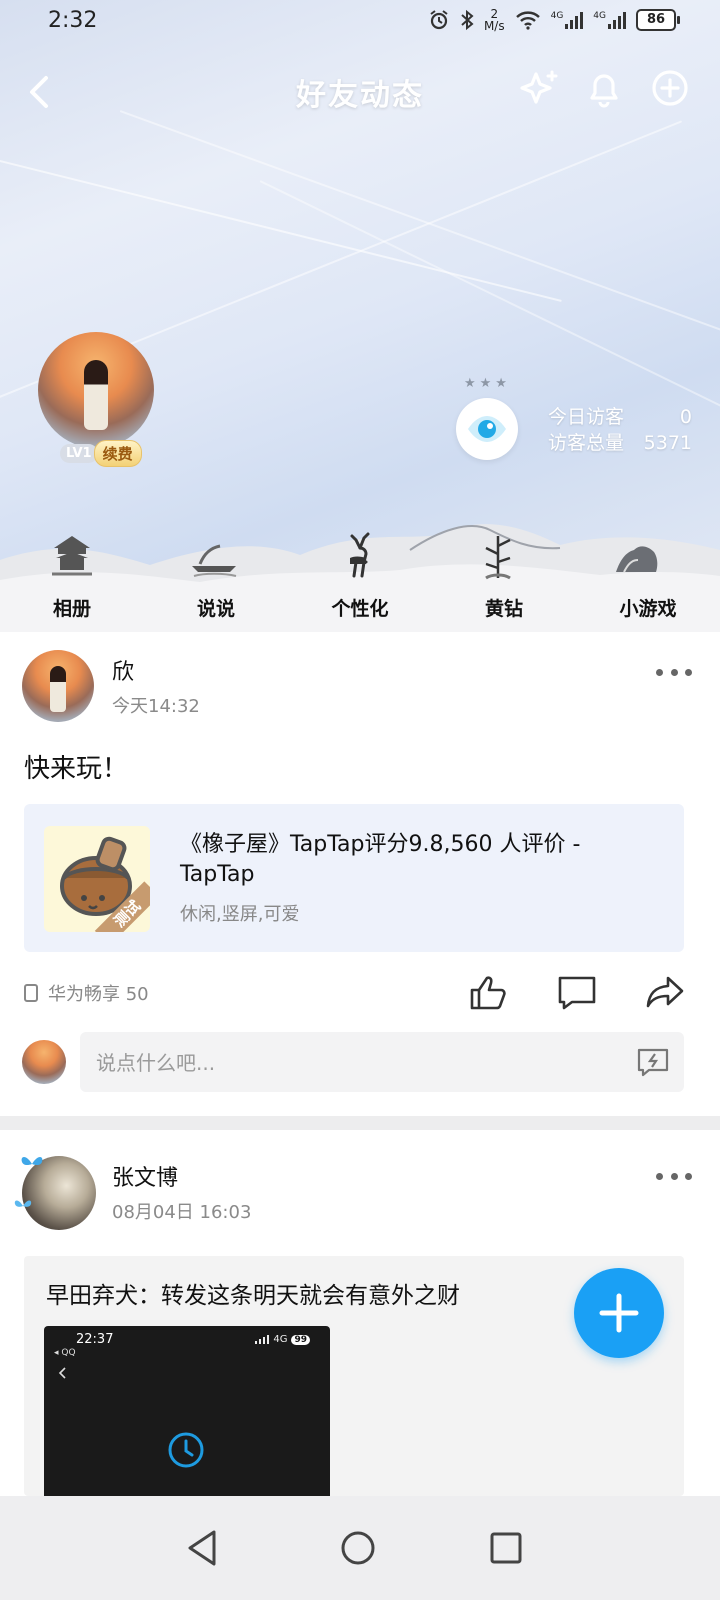  I want to click on post-author-name: 欣, so click(123, 670).